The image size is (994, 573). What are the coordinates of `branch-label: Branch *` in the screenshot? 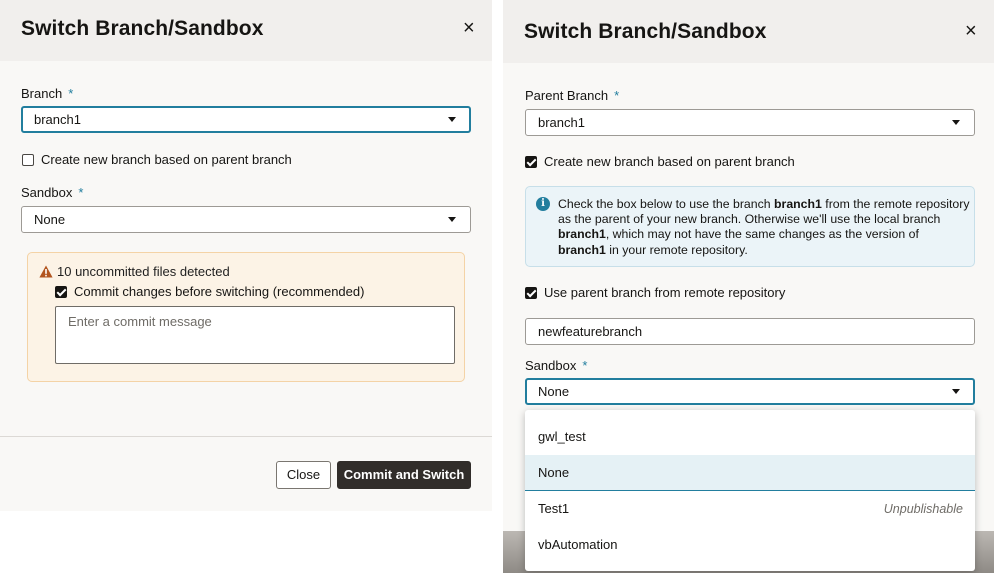 It's located at (47, 93).